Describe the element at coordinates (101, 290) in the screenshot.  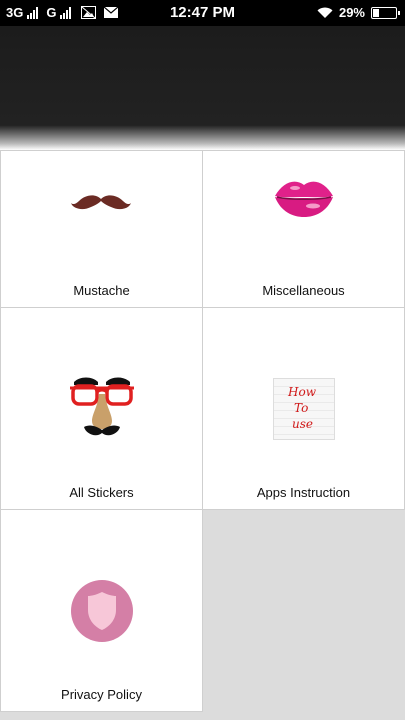
I see `menu-item-label: Mustache` at that location.